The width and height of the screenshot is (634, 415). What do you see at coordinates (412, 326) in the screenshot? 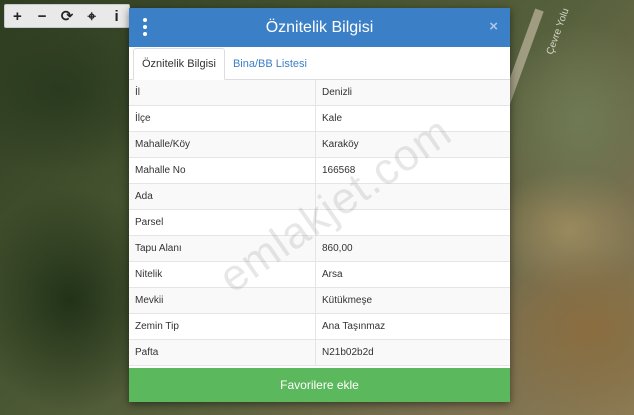
I see `row-value: Ana Taşınmaz` at bounding box center [412, 326].